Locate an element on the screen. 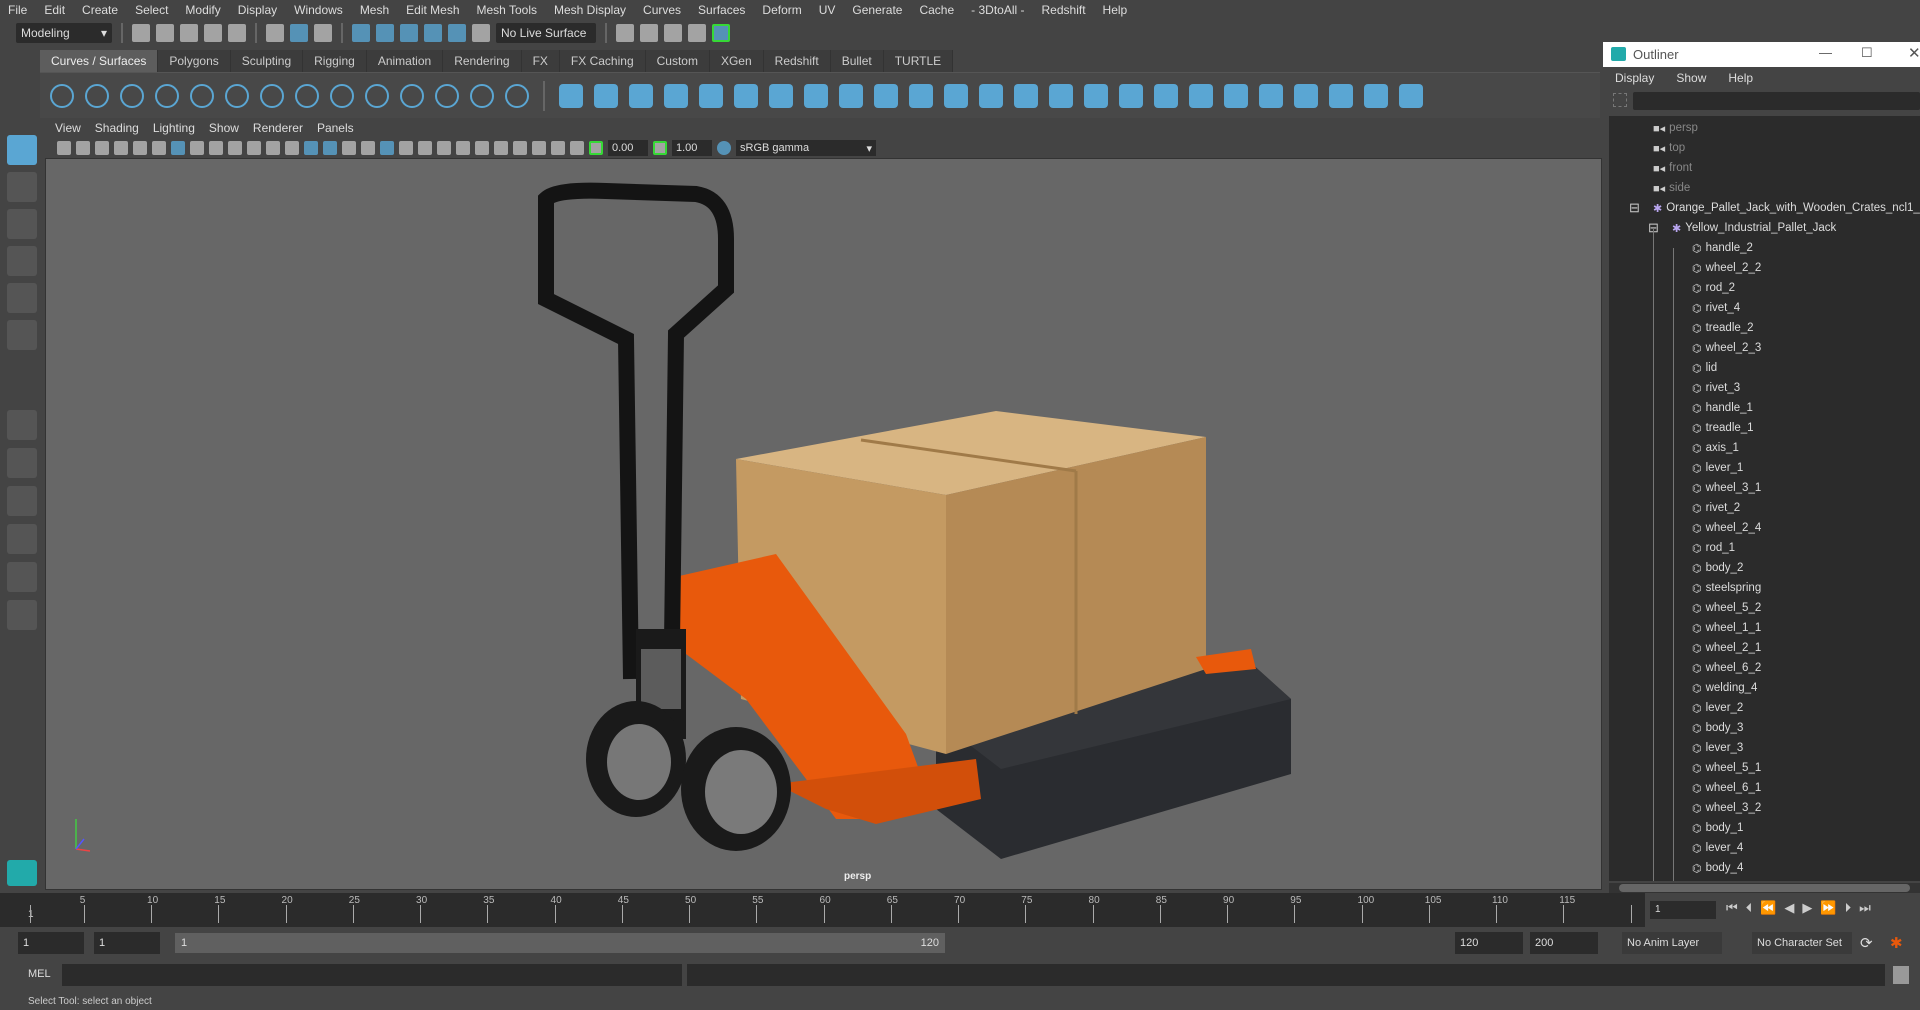 Image resolution: width=1920 pixels, height=1010 pixels. step-back-icon: ⏴ is located at coordinates (1749, 908).